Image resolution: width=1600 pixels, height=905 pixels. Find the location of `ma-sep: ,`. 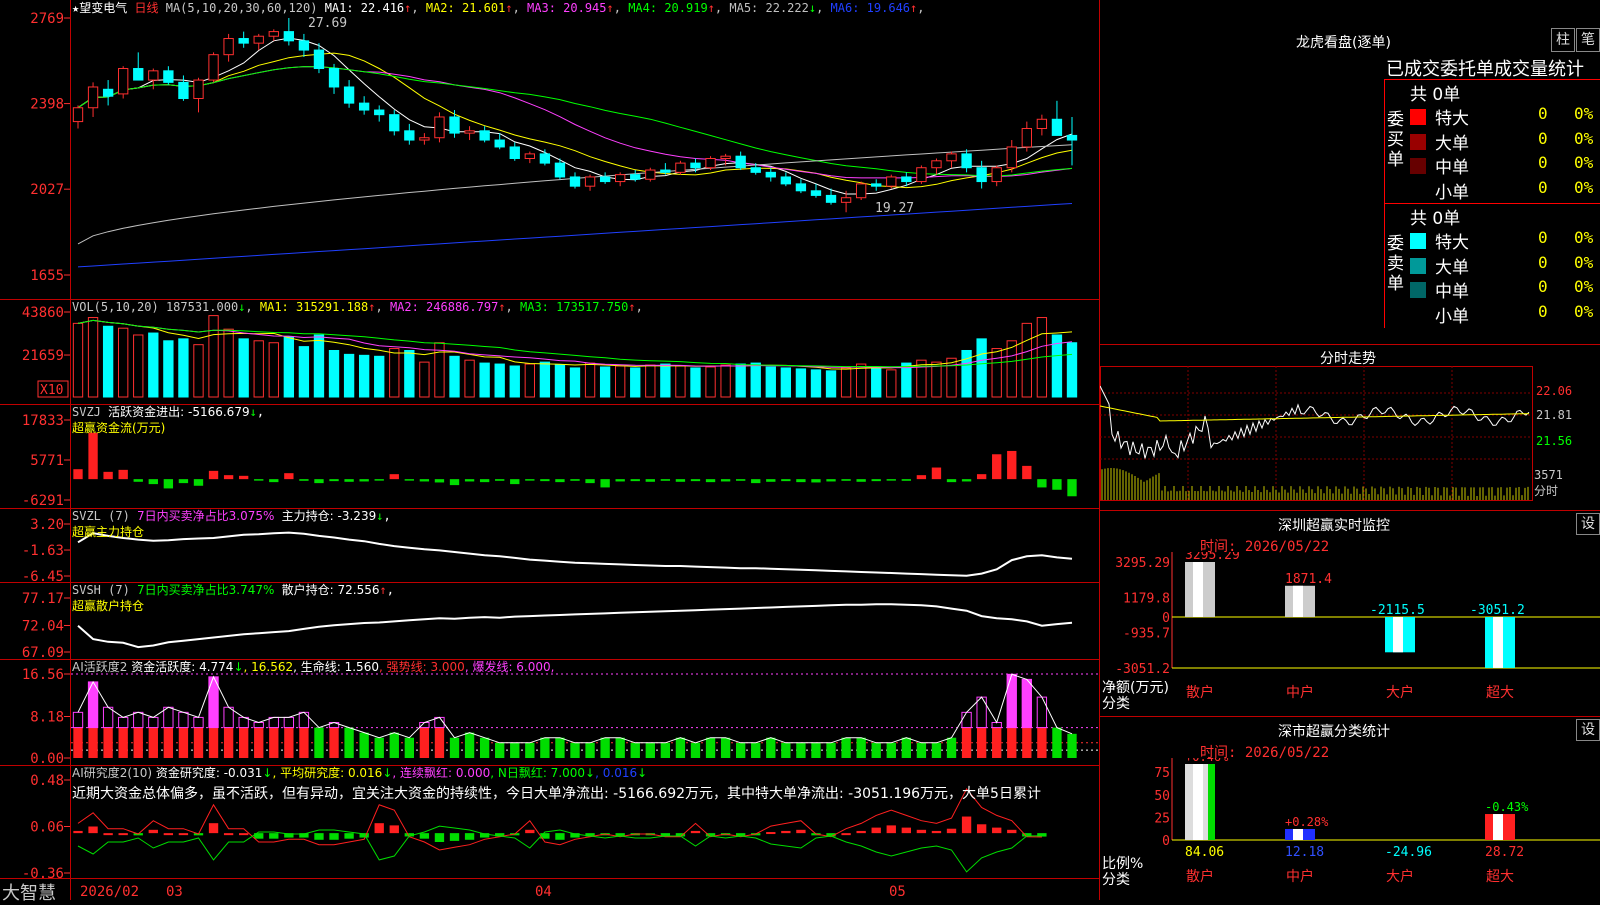

ma-sep: , is located at coordinates (722, 8).